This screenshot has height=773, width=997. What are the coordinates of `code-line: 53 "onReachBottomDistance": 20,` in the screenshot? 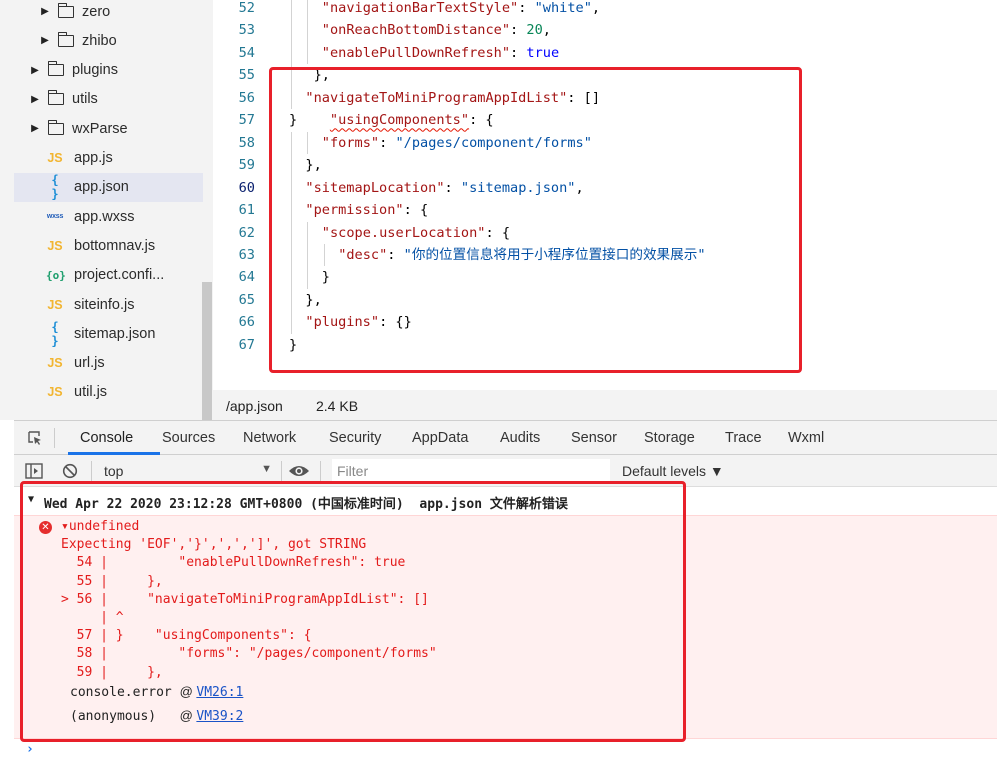 It's located at (605, 30).